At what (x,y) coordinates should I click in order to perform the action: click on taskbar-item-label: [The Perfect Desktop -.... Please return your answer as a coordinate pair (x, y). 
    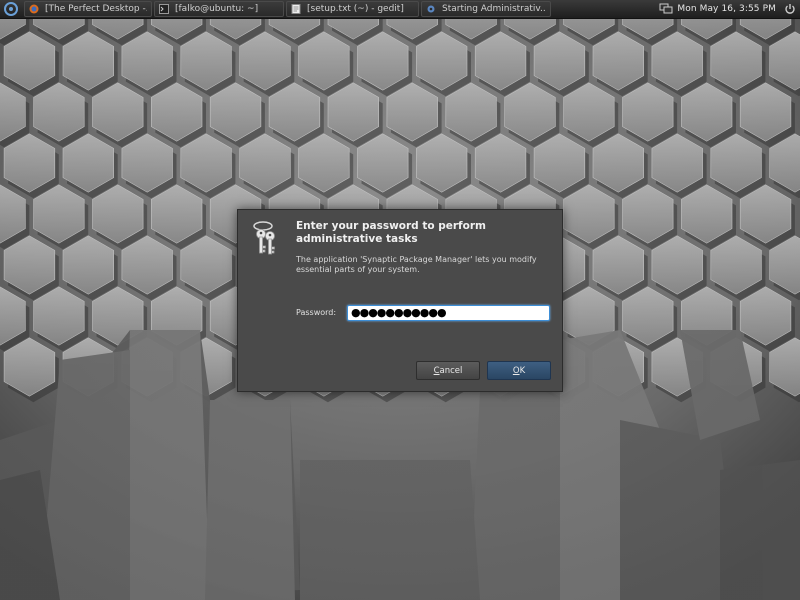
    Looking at the image, I should click on (96, 9).